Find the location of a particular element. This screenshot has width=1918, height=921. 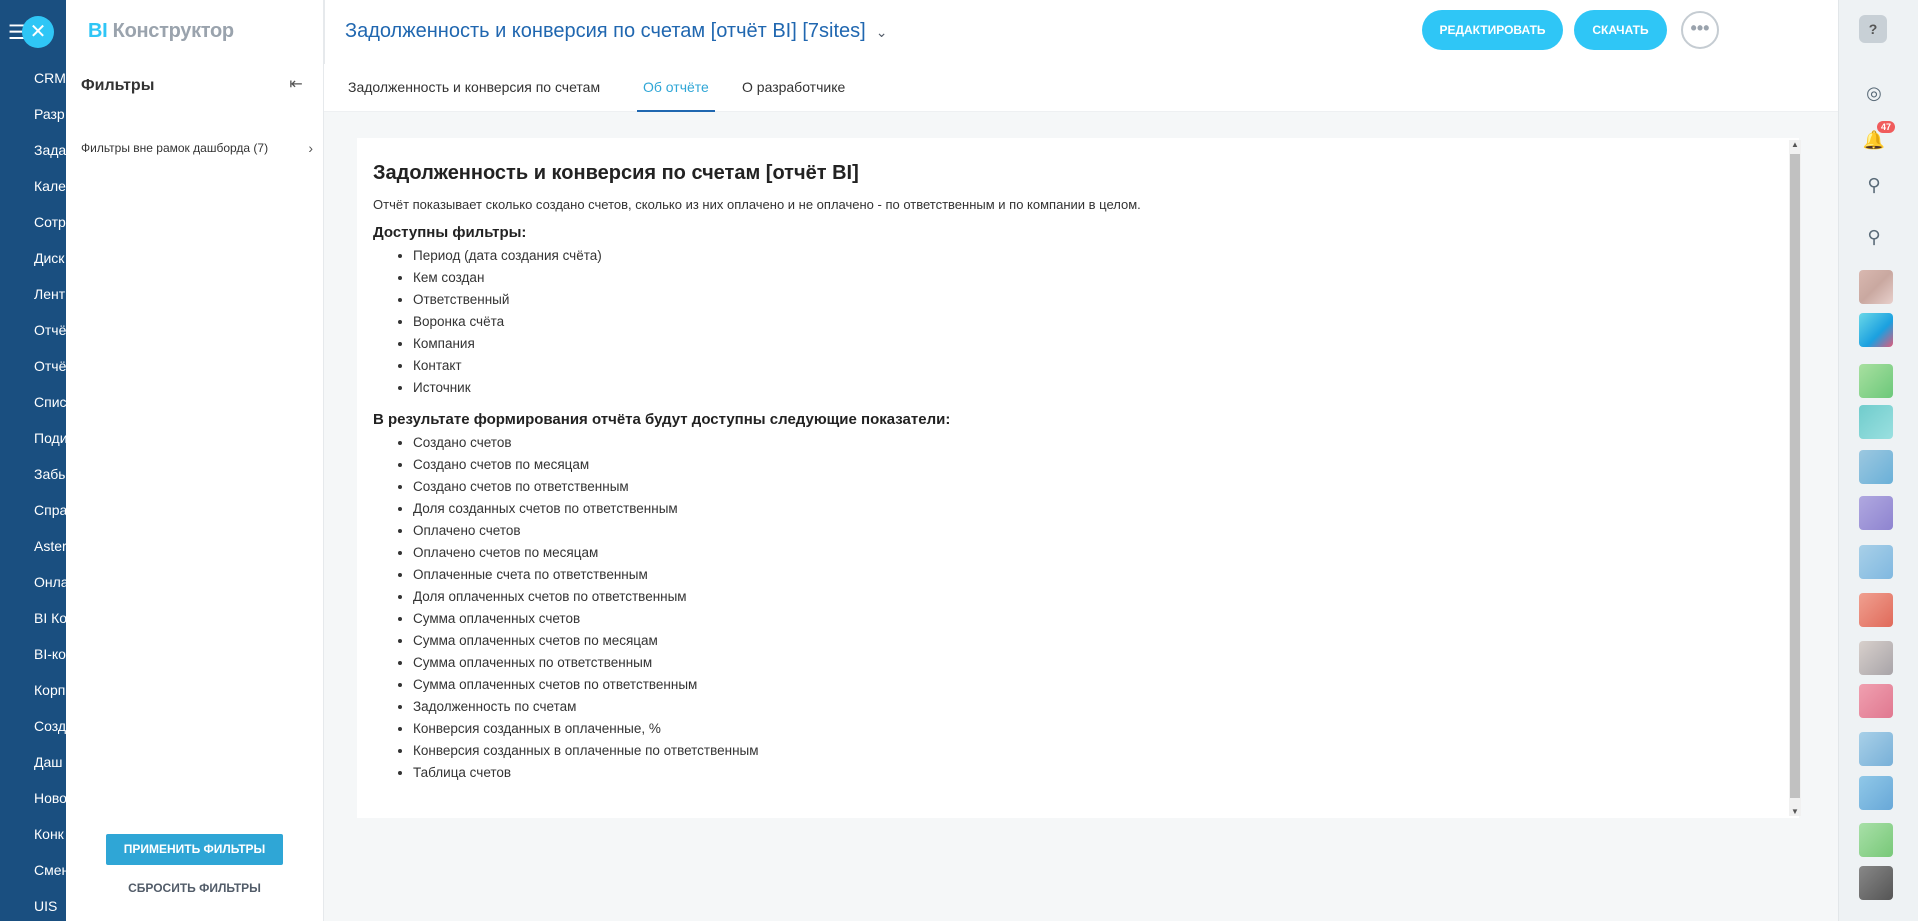

portal-nav-item: Даш is located at coordinates (48, 762).